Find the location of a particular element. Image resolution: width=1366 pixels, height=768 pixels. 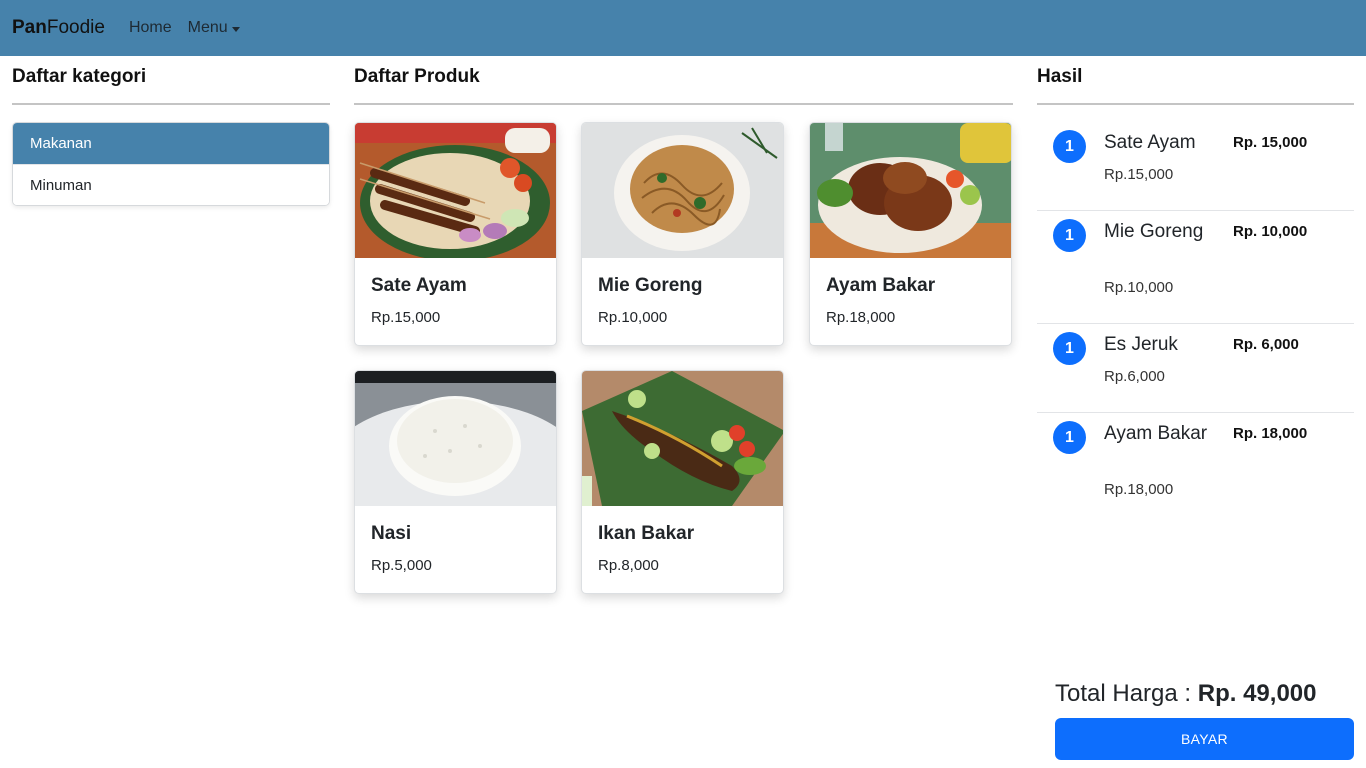

product-name: Ayam Bakar is located at coordinates (881, 285).